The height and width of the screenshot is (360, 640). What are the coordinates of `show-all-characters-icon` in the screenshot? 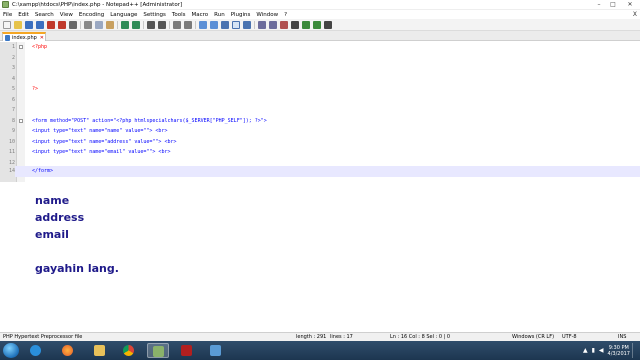 It's located at (236, 24).